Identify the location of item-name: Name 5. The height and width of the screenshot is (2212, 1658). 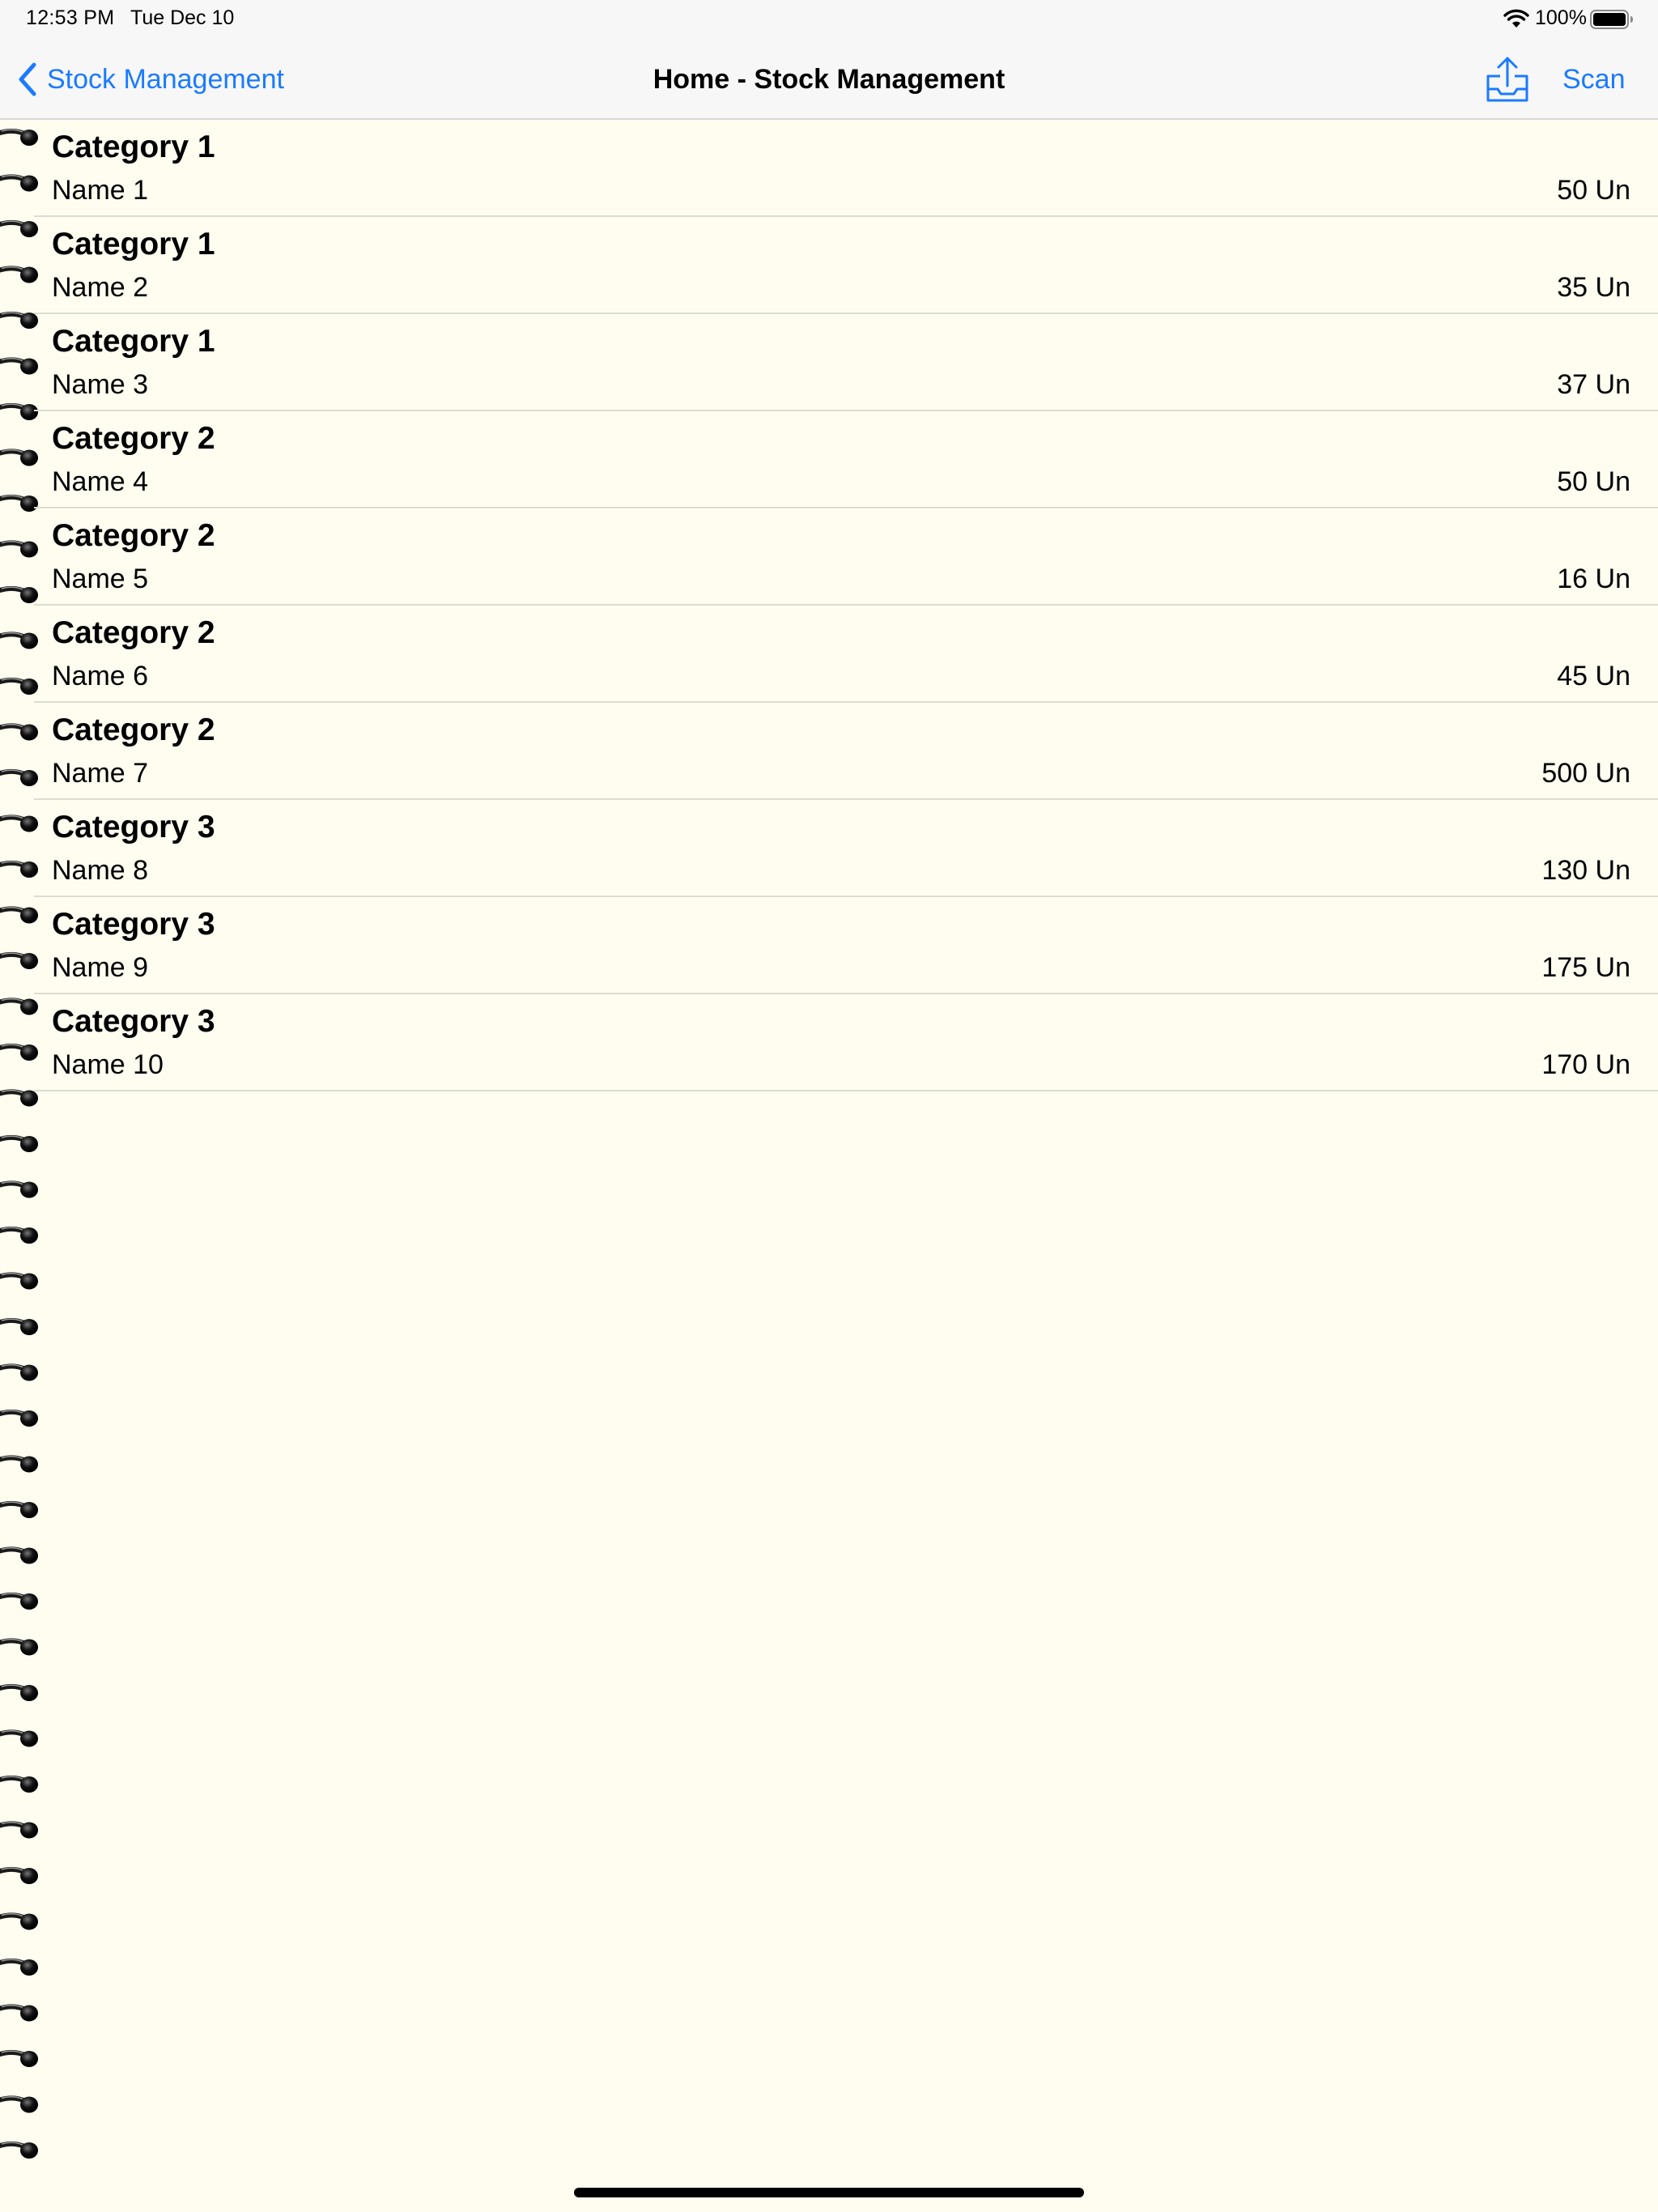
(100, 579).